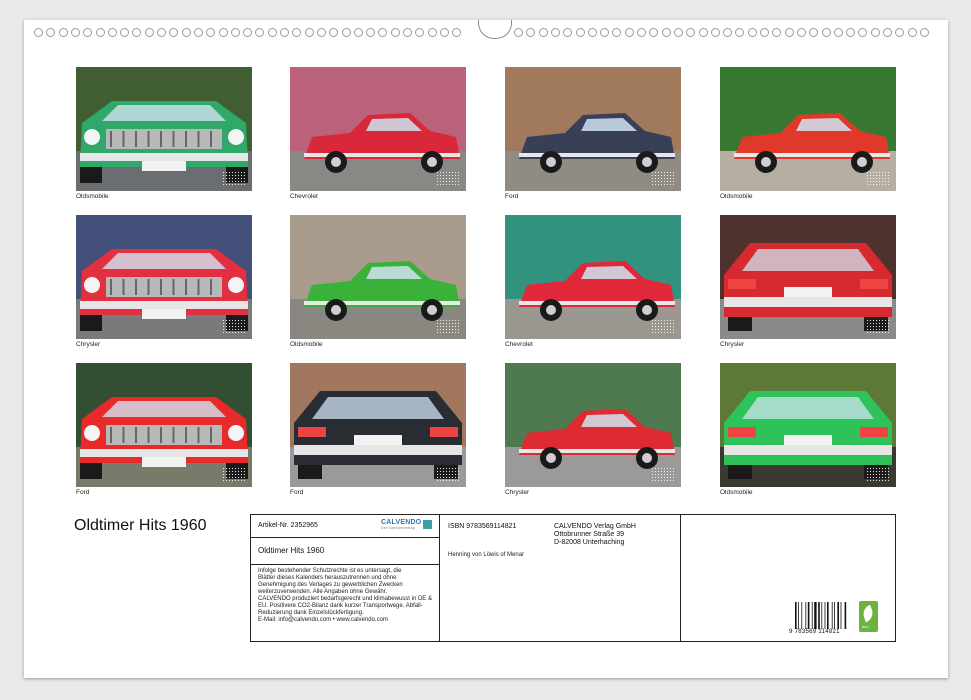 This screenshot has width=971, height=700. Describe the element at coordinates (401, 524) in the screenshot. I see `calvendo-logo: CALVENDO Der Kalenderverlag` at that location.